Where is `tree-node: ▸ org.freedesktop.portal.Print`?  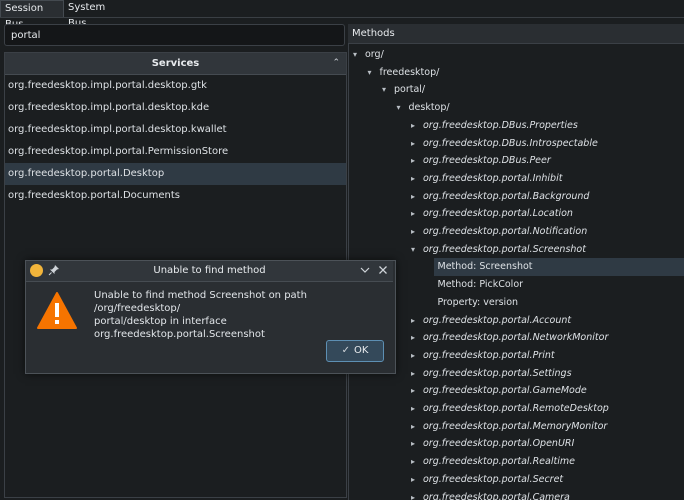 tree-node: ▸ org.freedesktop.portal.Print is located at coordinates (547, 356).